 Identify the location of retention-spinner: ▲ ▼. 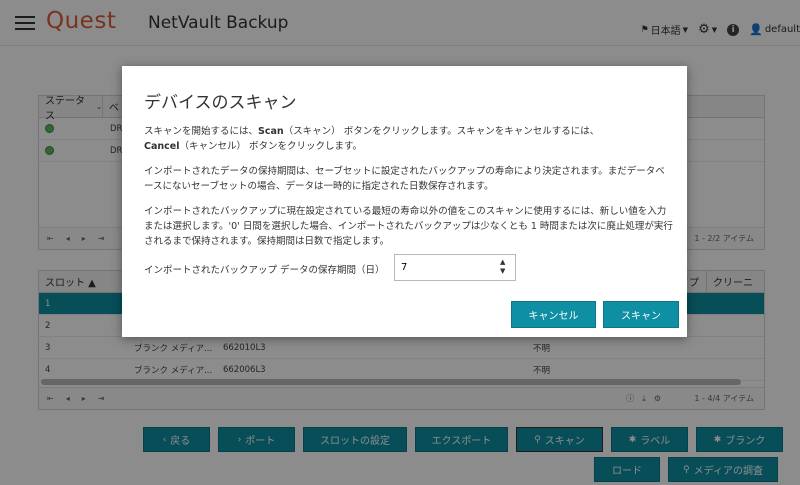
(502, 267).